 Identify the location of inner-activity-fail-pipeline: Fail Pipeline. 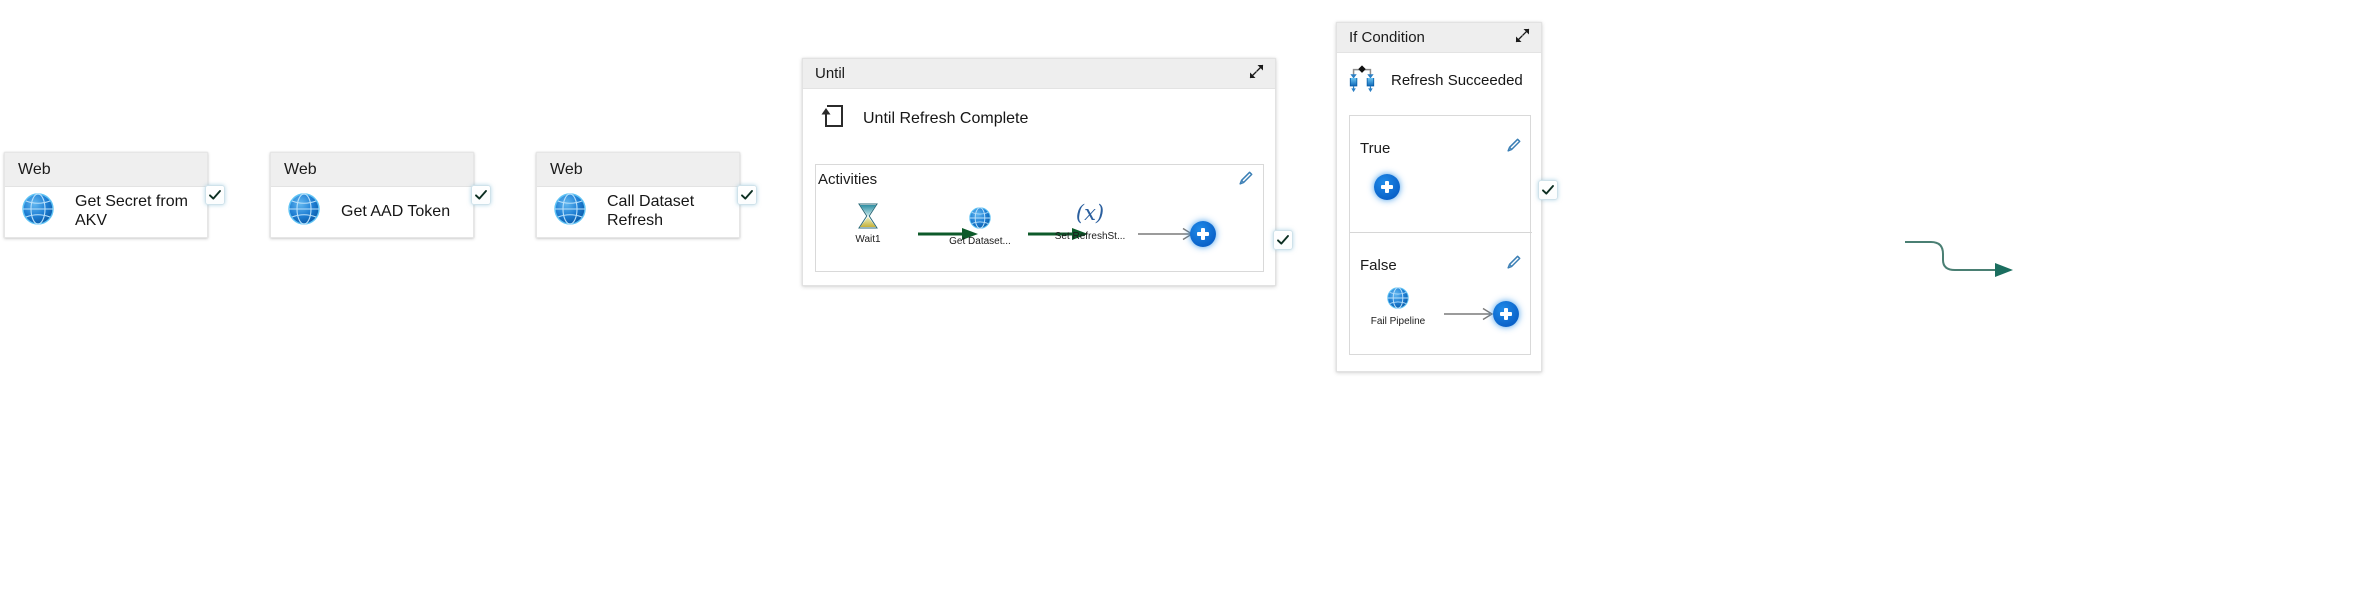
(1398, 305).